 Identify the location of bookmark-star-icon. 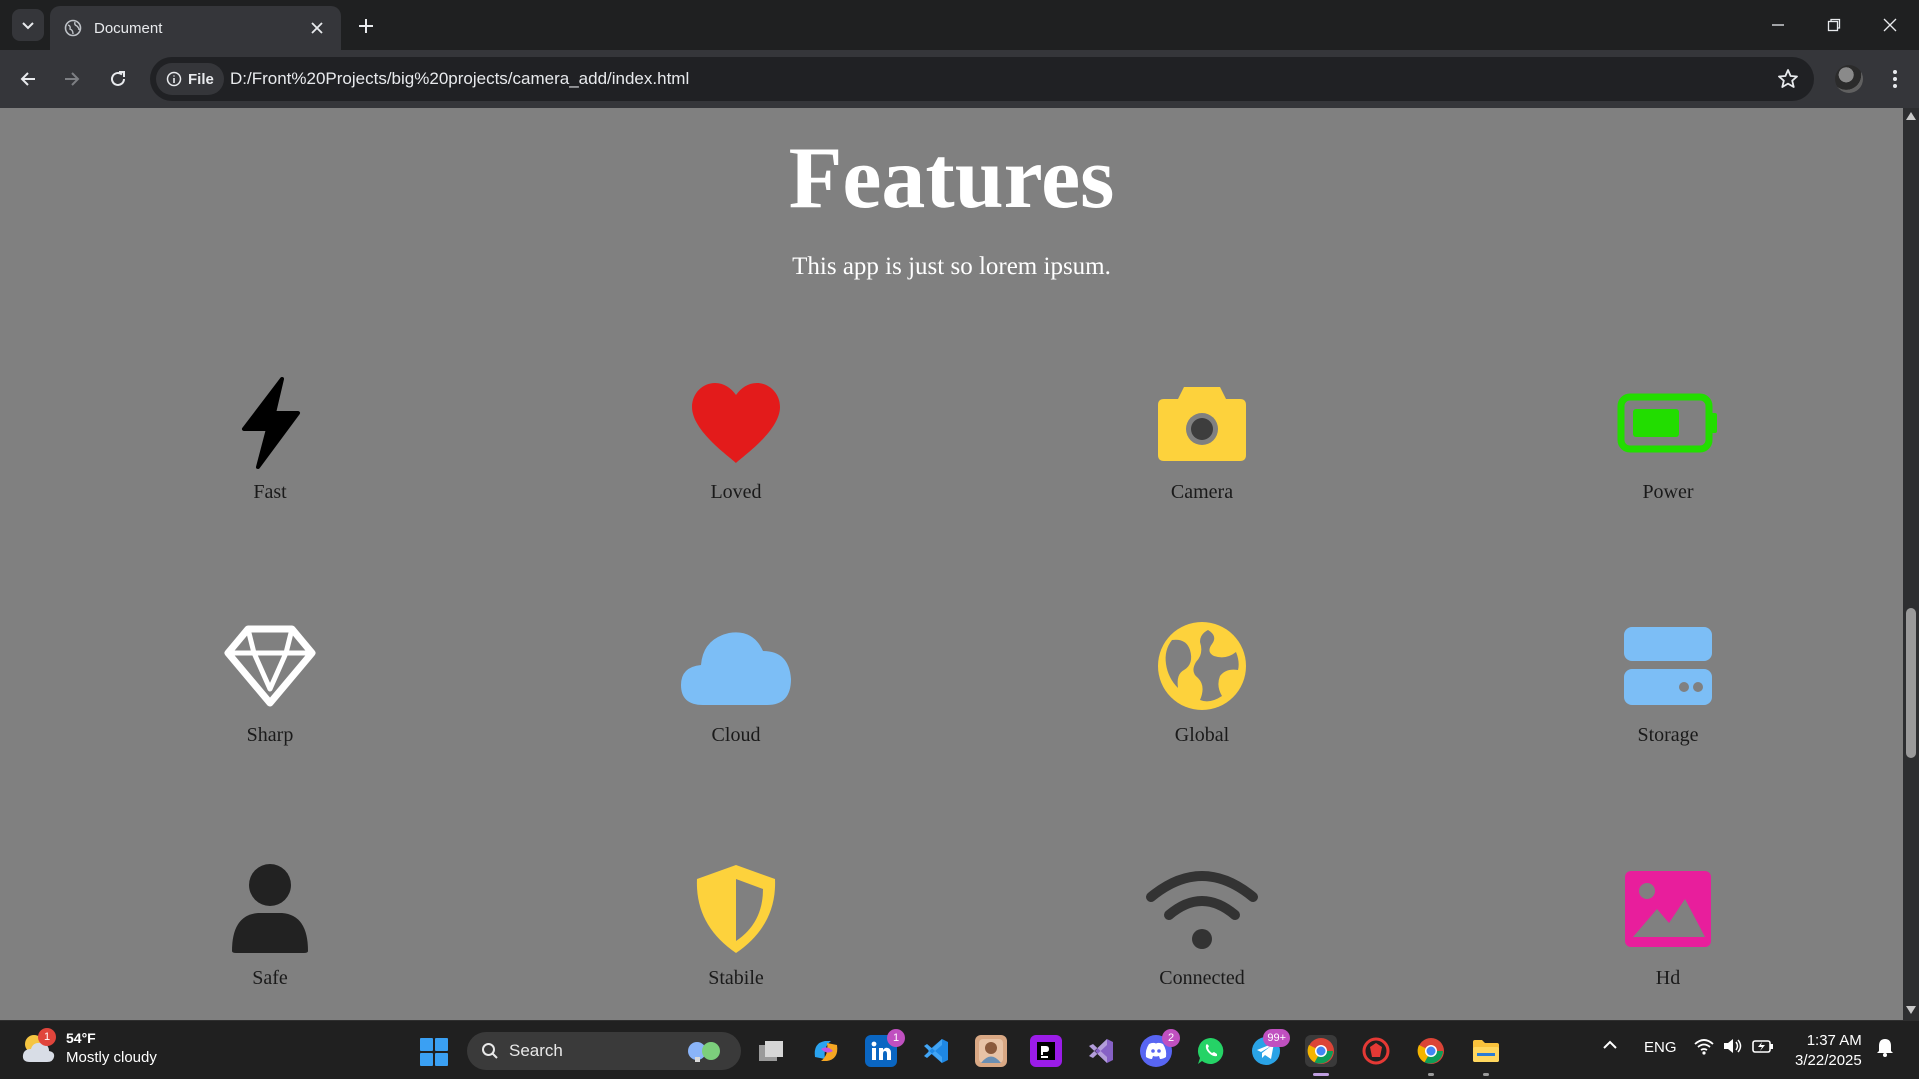
(1788, 79).